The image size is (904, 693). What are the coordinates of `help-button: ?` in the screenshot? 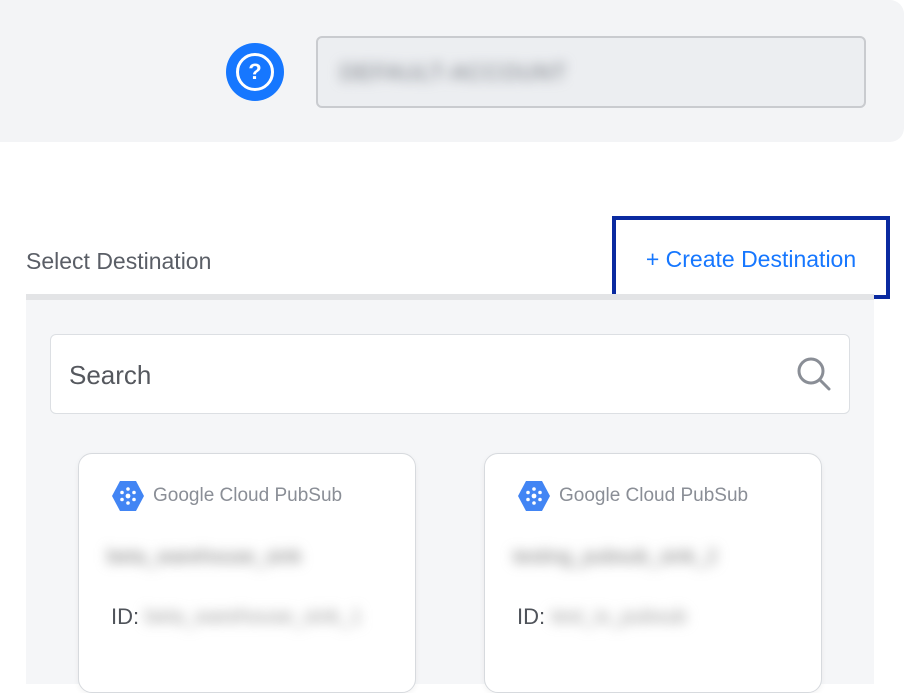 It's located at (255, 72).